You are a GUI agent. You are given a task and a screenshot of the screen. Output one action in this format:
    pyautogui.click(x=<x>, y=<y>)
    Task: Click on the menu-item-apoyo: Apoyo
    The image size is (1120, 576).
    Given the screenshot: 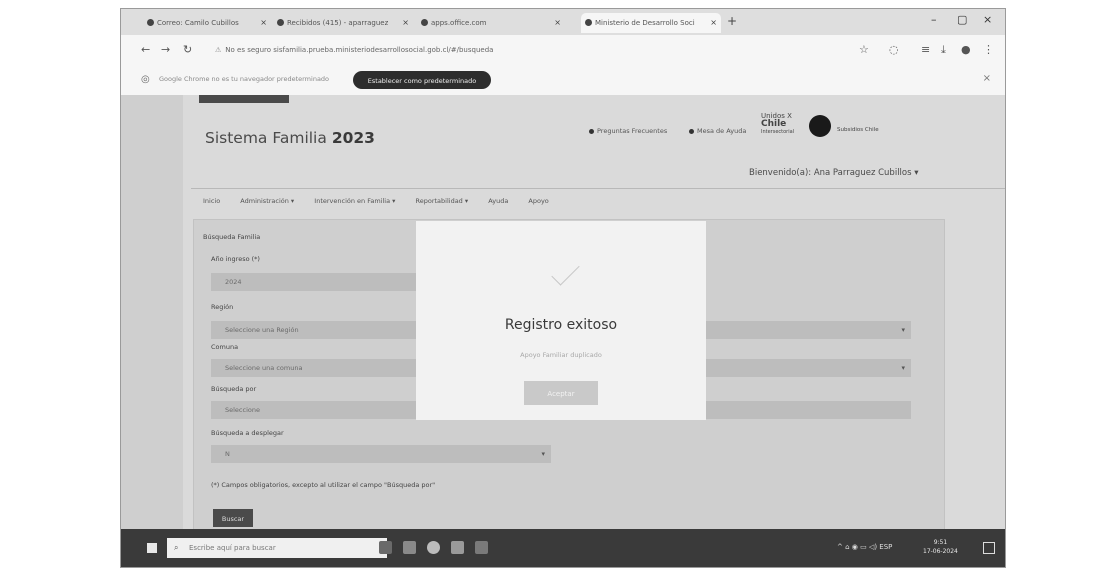 What is the action you would take?
    pyautogui.click(x=538, y=201)
    